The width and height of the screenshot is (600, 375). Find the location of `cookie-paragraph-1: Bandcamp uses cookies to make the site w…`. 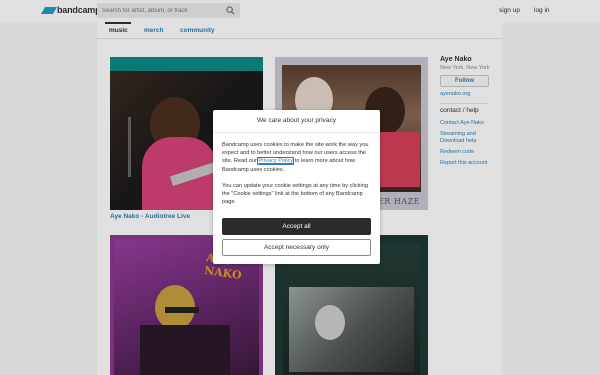

cookie-paragraph-1: Bandcamp uses cookies to make the site w… is located at coordinates (297, 157).